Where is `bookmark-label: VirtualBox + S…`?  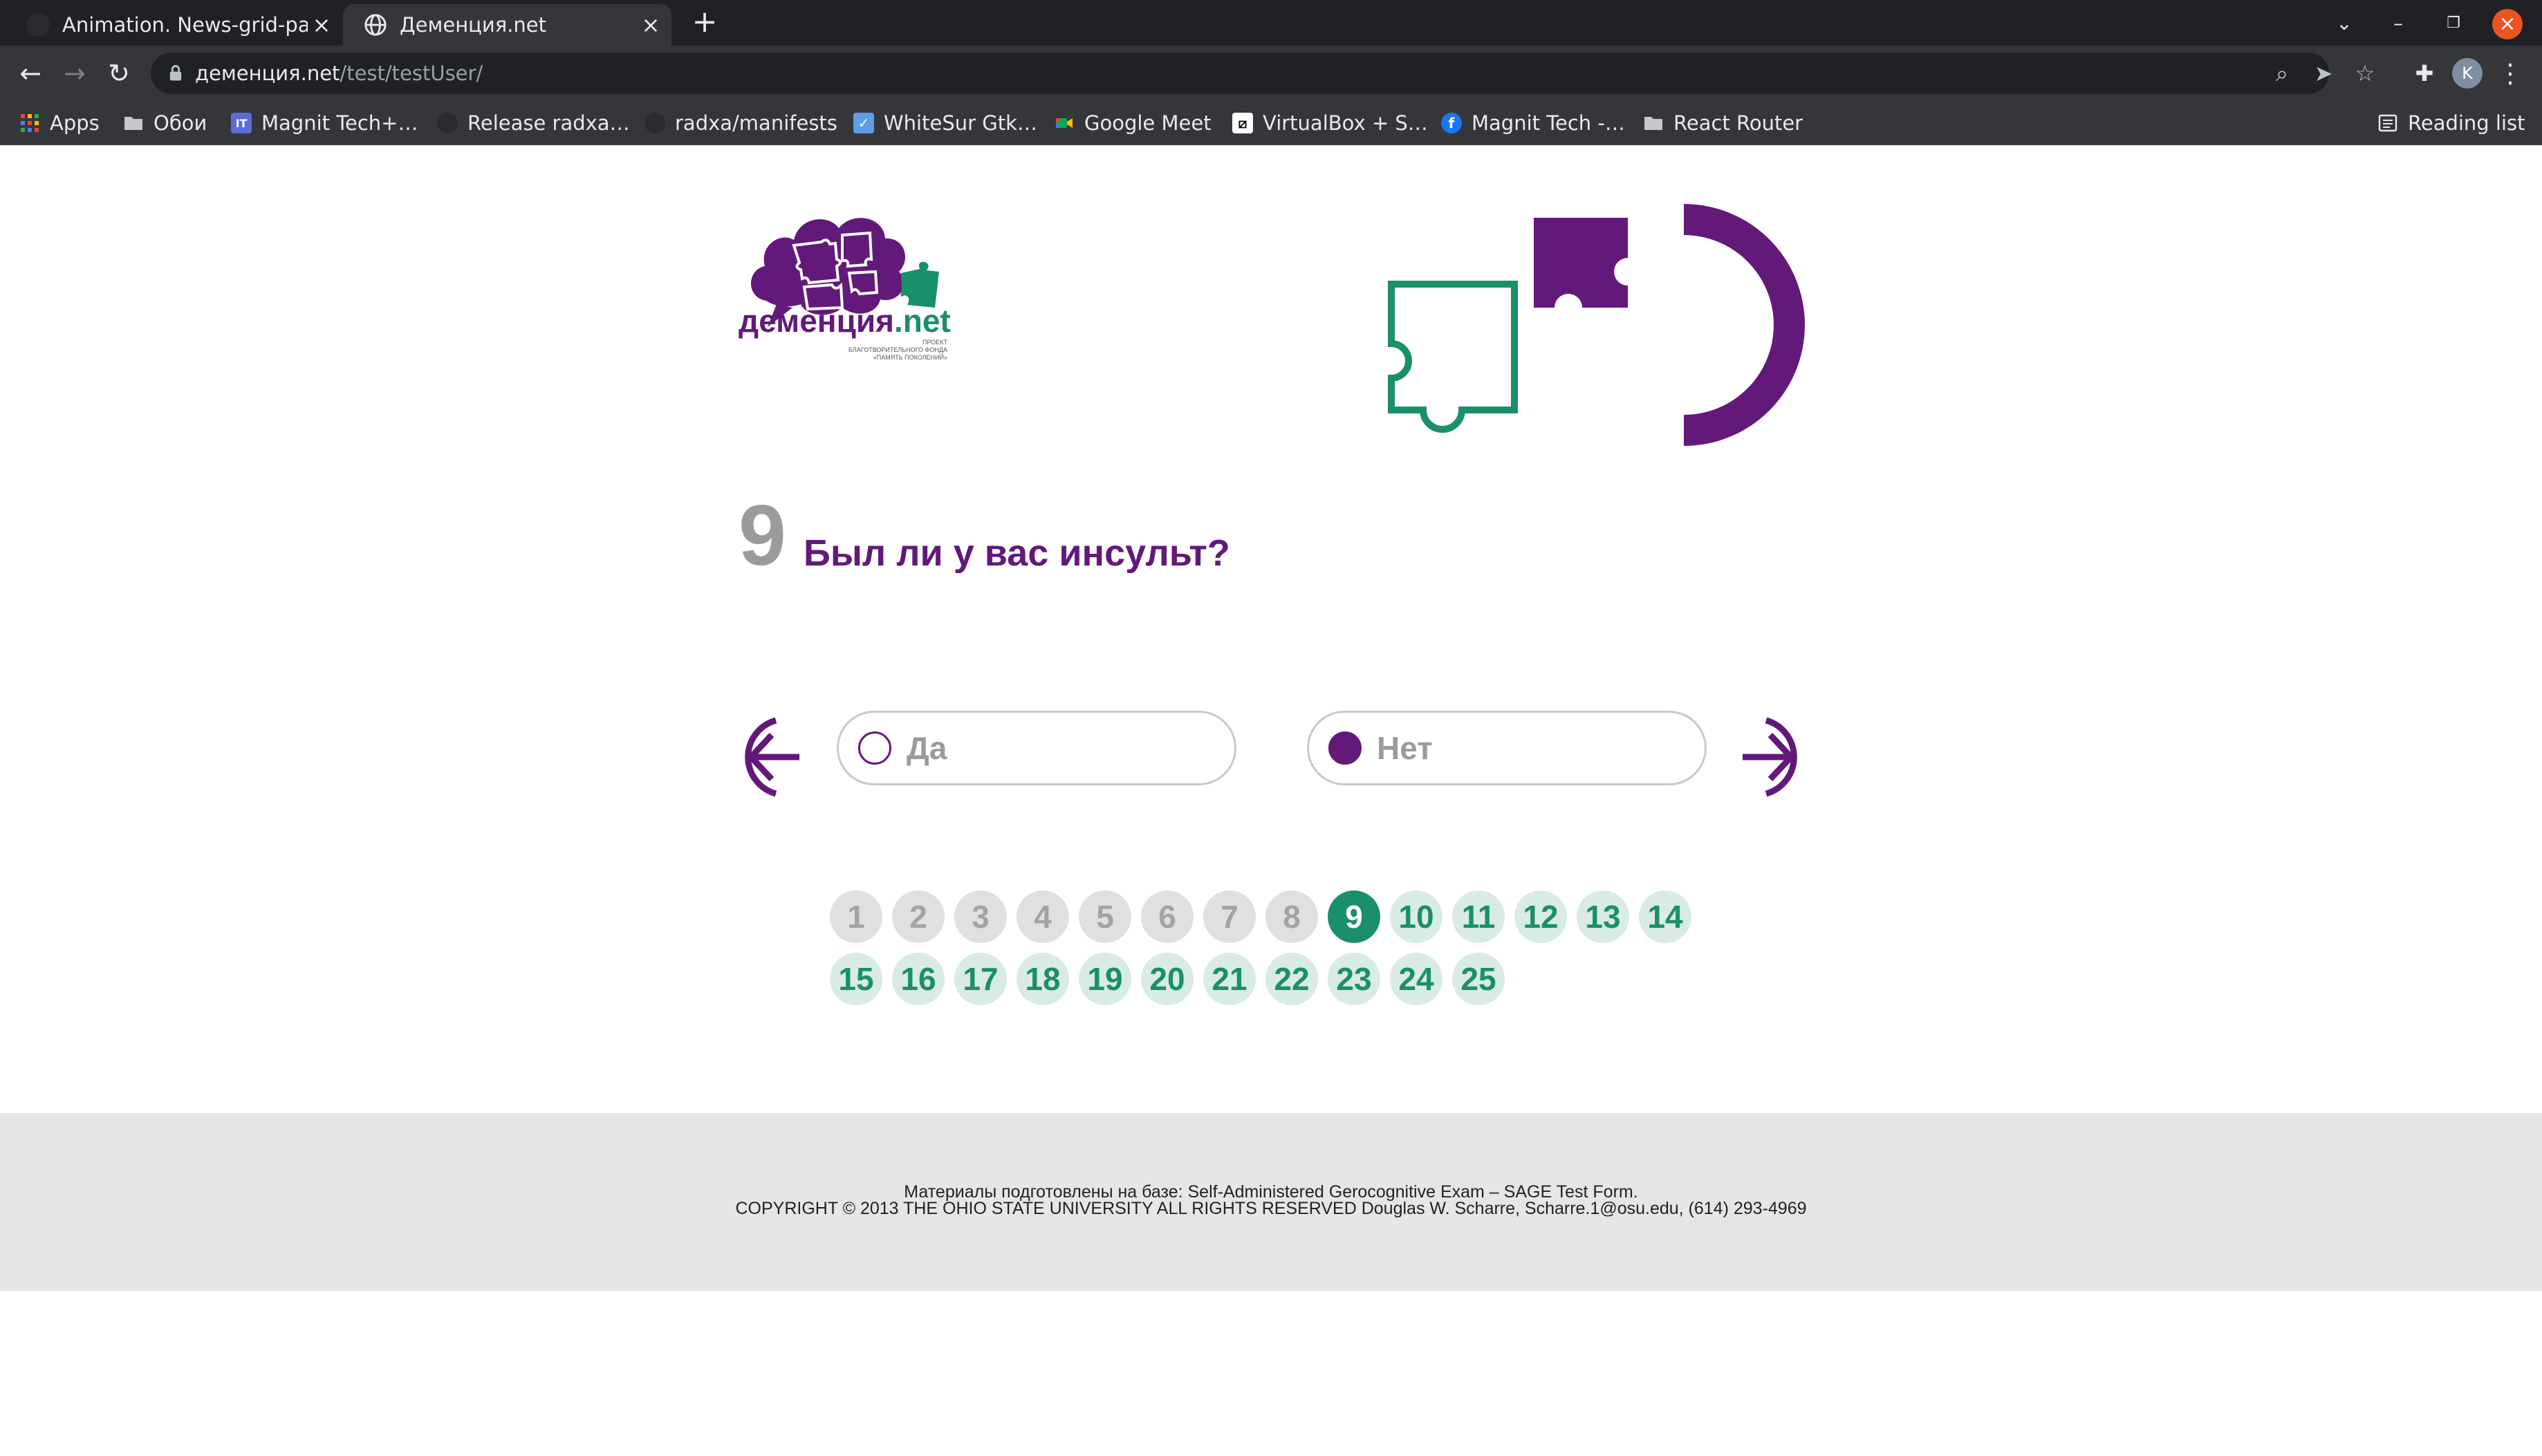
bookmark-label: VirtualBox + S… is located at coordinates (1345, 123).